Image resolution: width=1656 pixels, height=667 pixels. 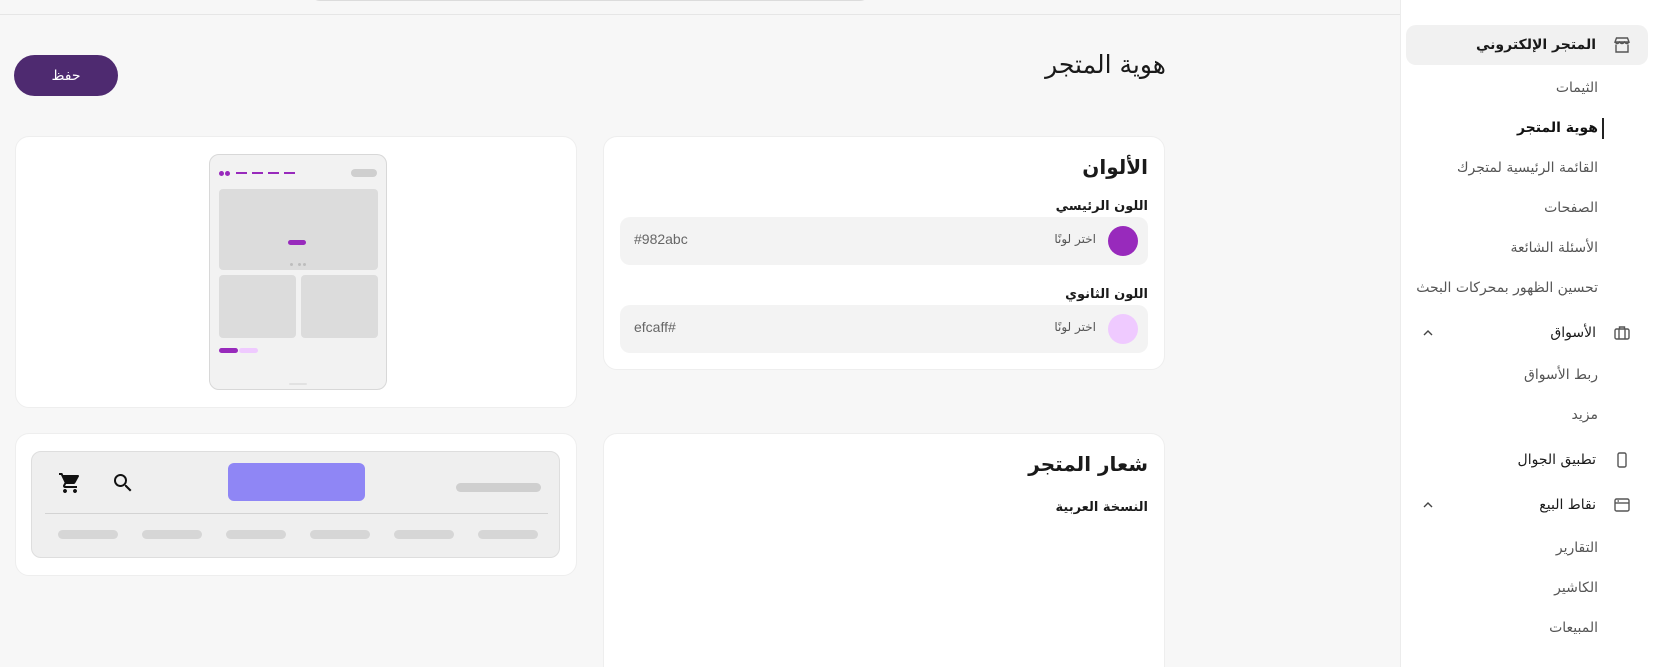 I want to click on primary-pick-label: اختر لونًا, so click(x=1075, y=239).